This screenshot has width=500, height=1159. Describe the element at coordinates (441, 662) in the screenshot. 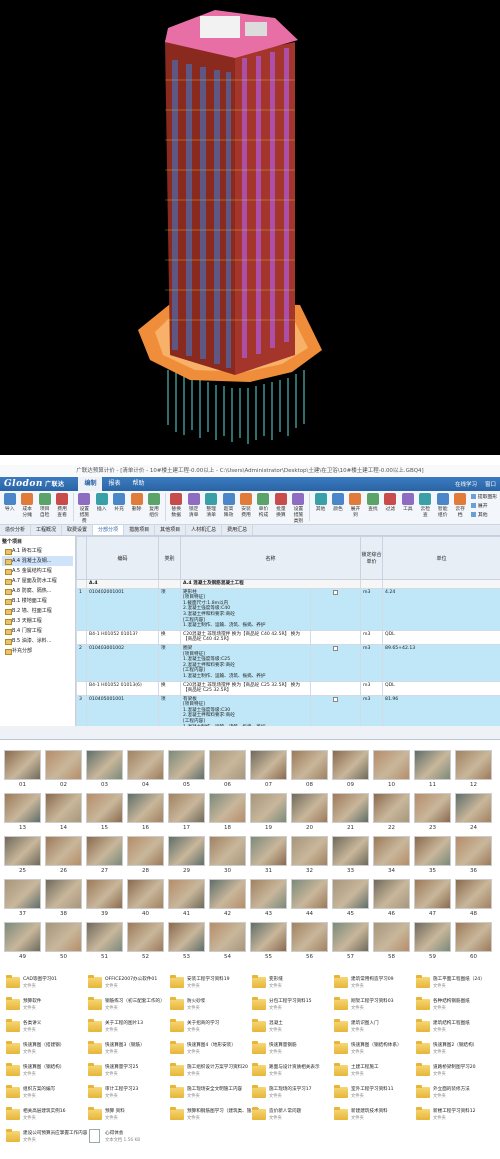

I see `row-qty: 89.65+42.13` at that location.